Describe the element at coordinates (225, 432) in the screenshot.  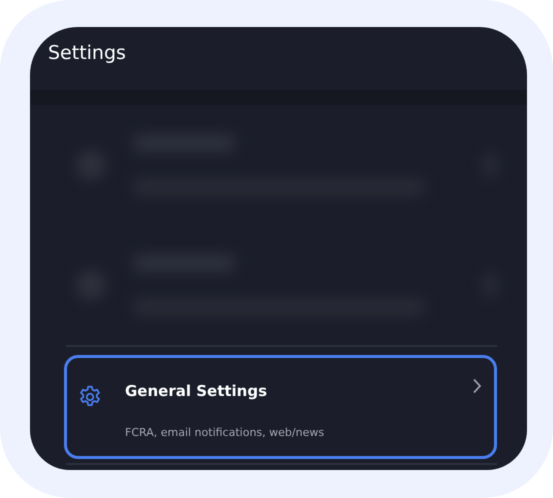
I see `item-description: FCRA, email notifications, web/news` at that location.